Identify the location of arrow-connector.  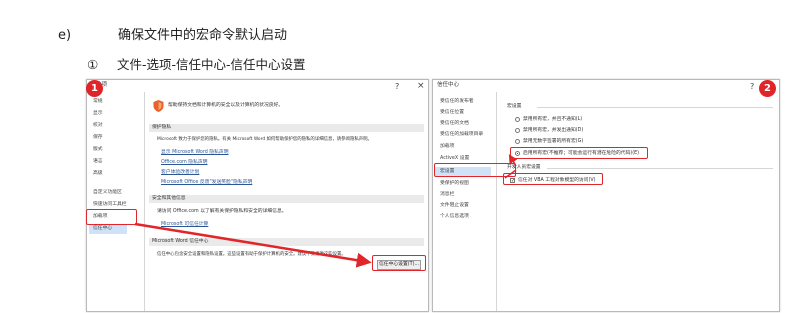
(510, 174).